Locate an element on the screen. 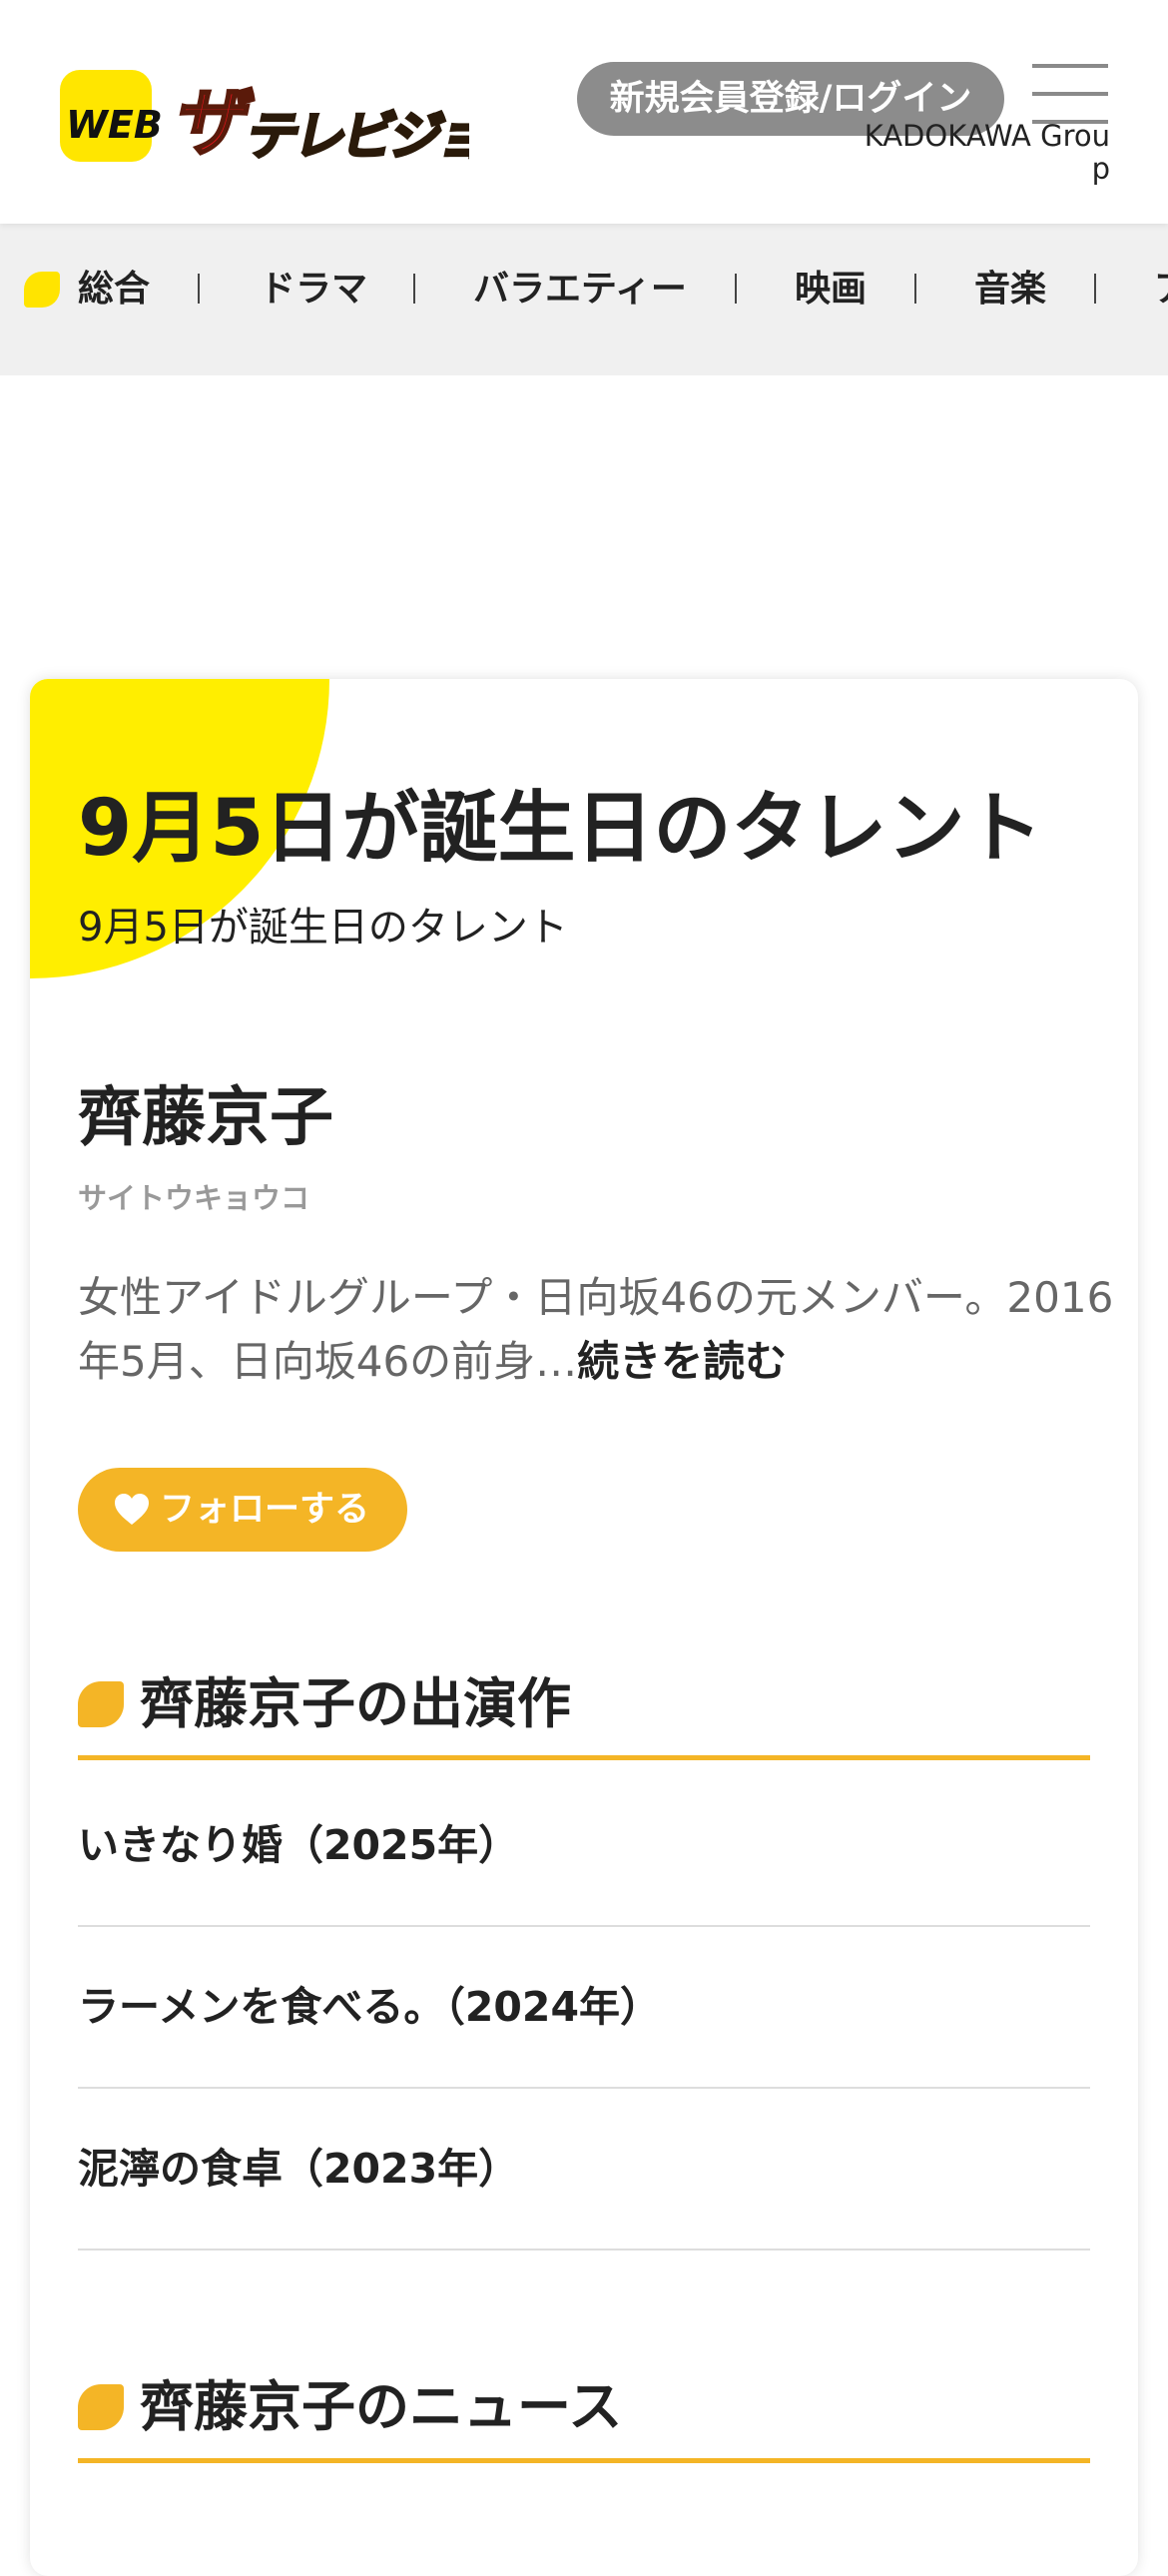 The height and width of the screenshot is (2576, 1168). nav-item-drama: ドラマ is located at coordinates (313, 290).